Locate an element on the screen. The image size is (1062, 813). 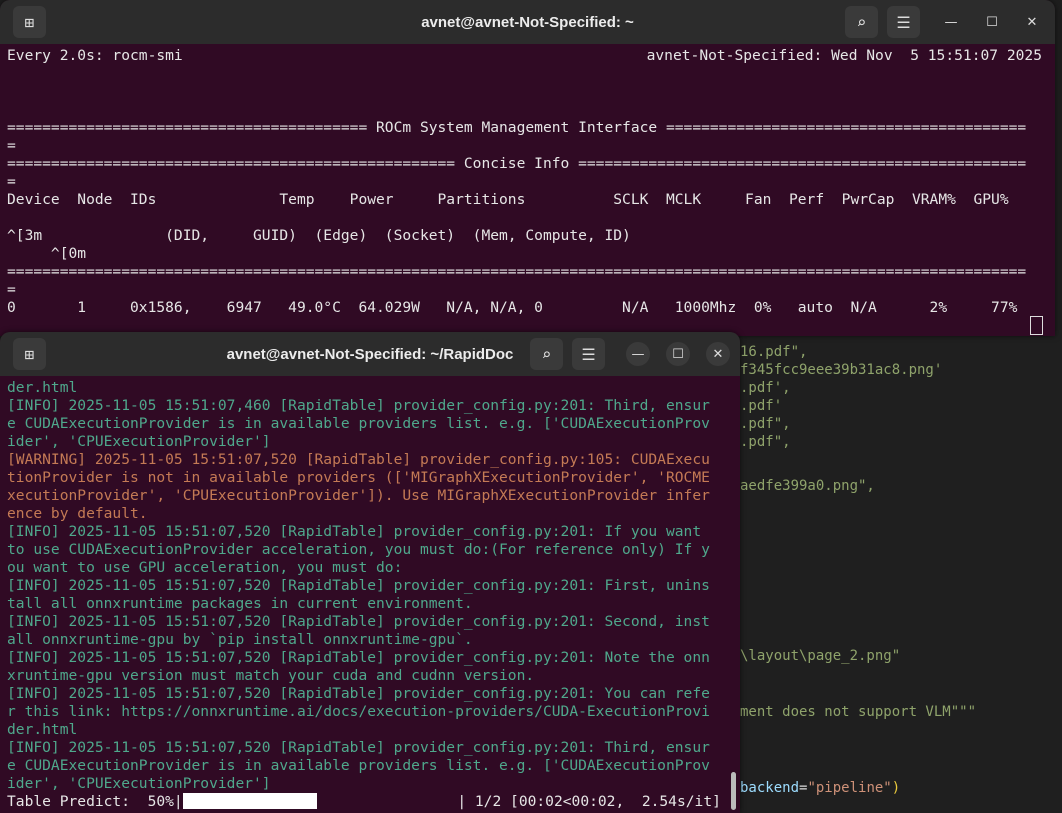
code-token: backend is located at coordinates (770, 788).